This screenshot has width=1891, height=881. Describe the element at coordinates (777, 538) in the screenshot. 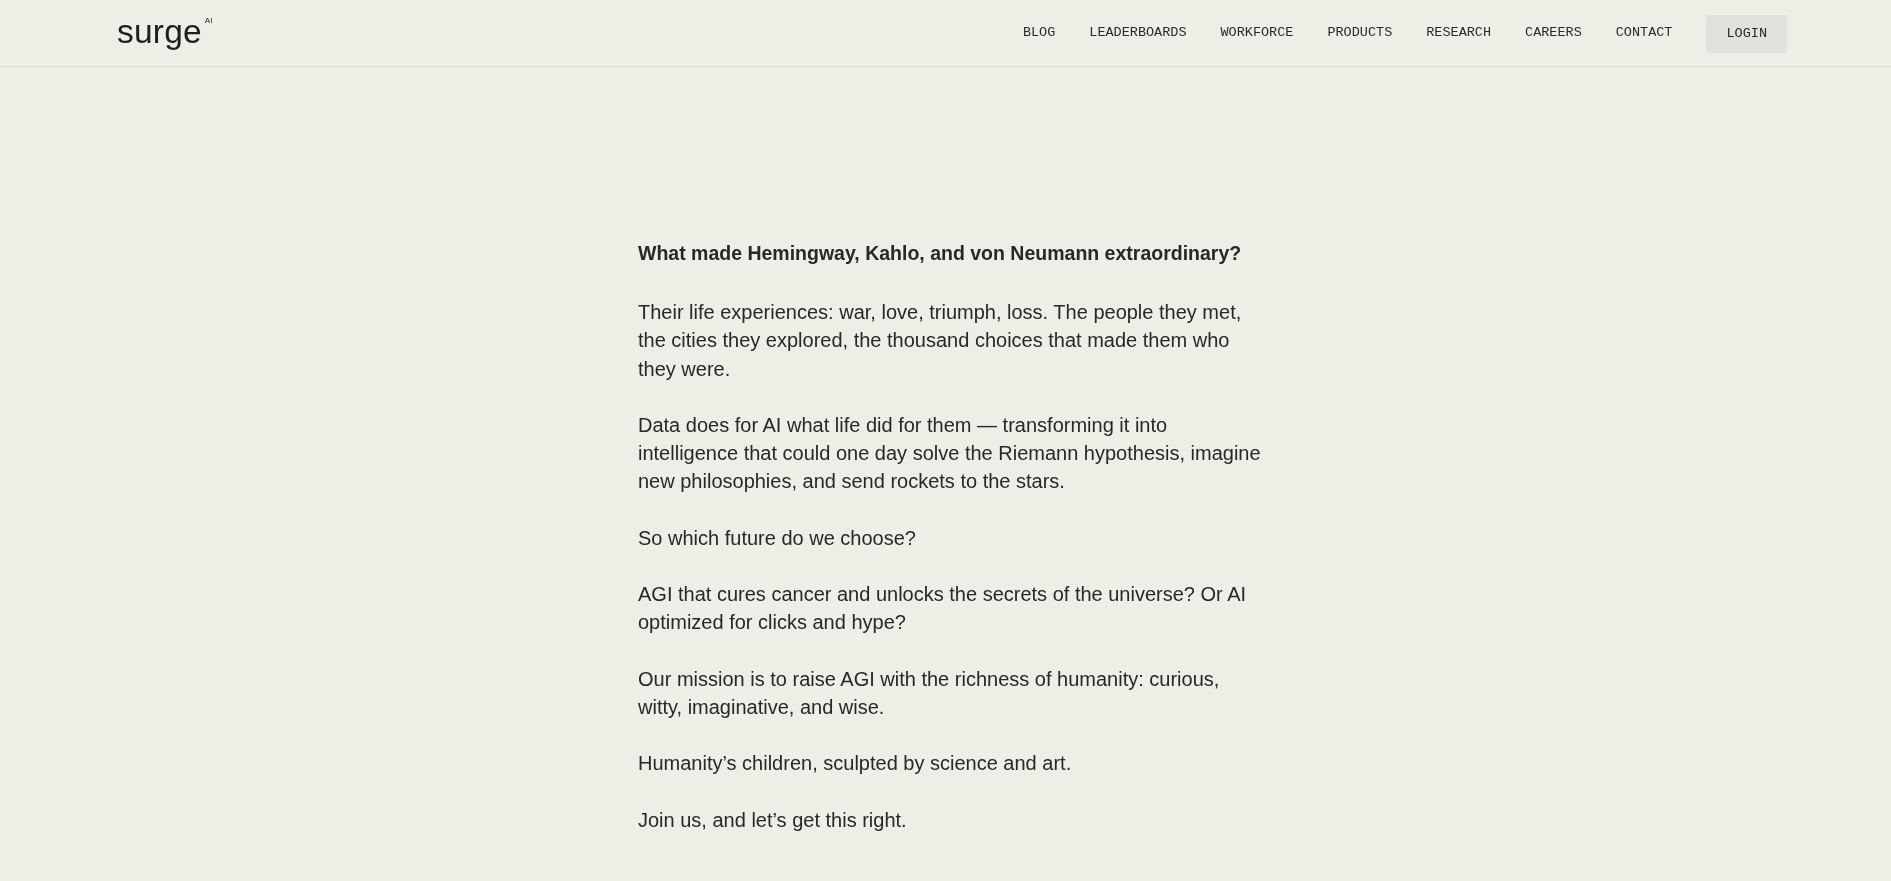

I see `article-paragraph: So which future do we choose?` at that location.